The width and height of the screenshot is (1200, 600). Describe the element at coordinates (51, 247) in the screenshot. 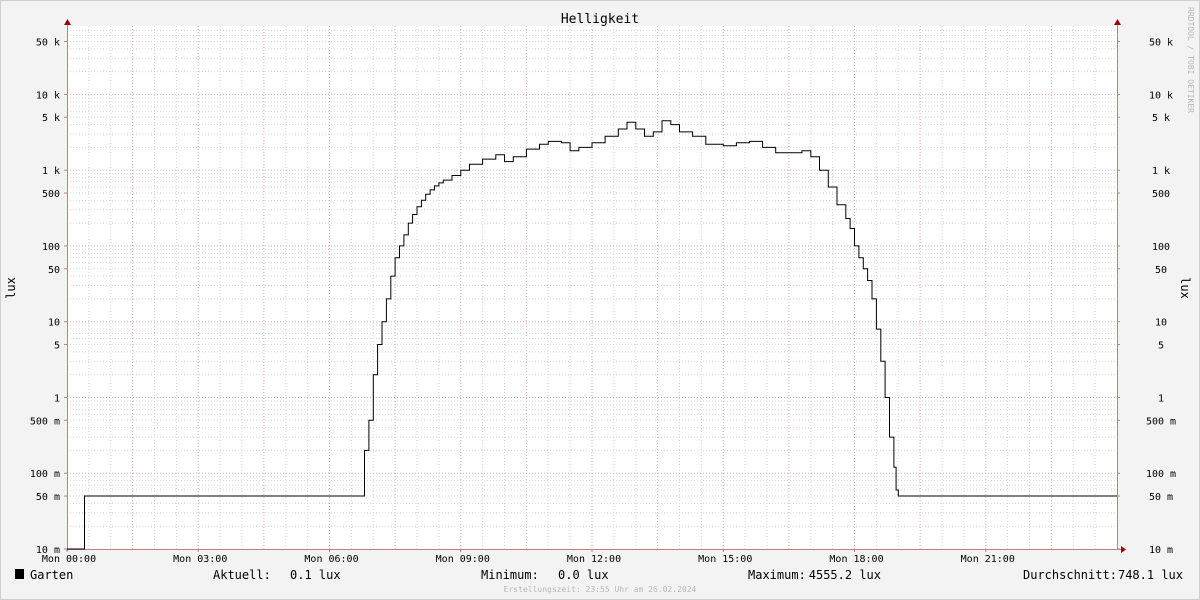

I see `y-tick-label-left: 100` at that location.